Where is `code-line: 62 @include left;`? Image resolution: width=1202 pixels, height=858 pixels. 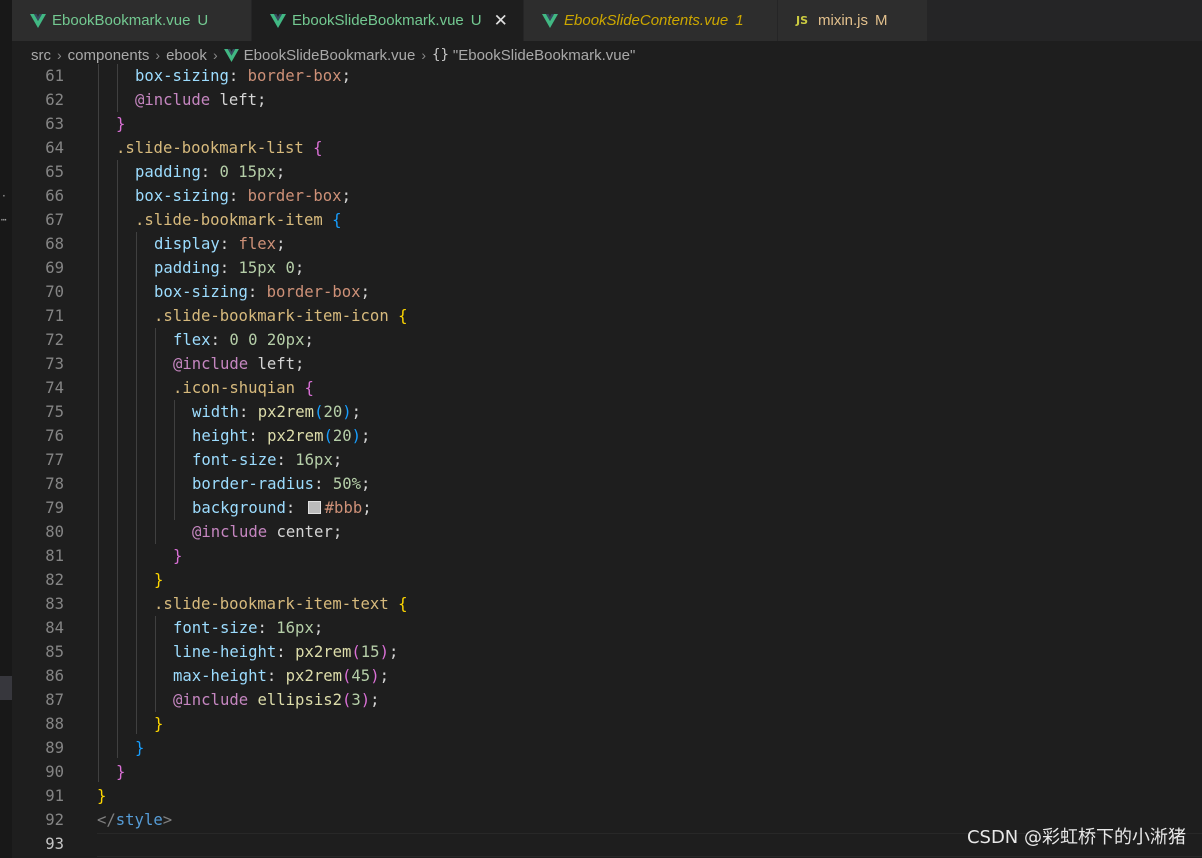
code-line: 62 @include left; is located at coordinates (607, 100).